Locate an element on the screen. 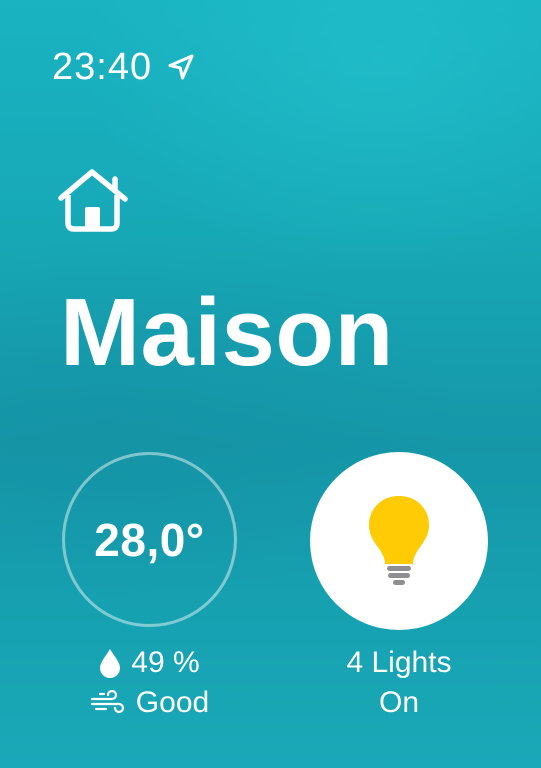  lights-state-label: On is located at coordinates (399, 702).